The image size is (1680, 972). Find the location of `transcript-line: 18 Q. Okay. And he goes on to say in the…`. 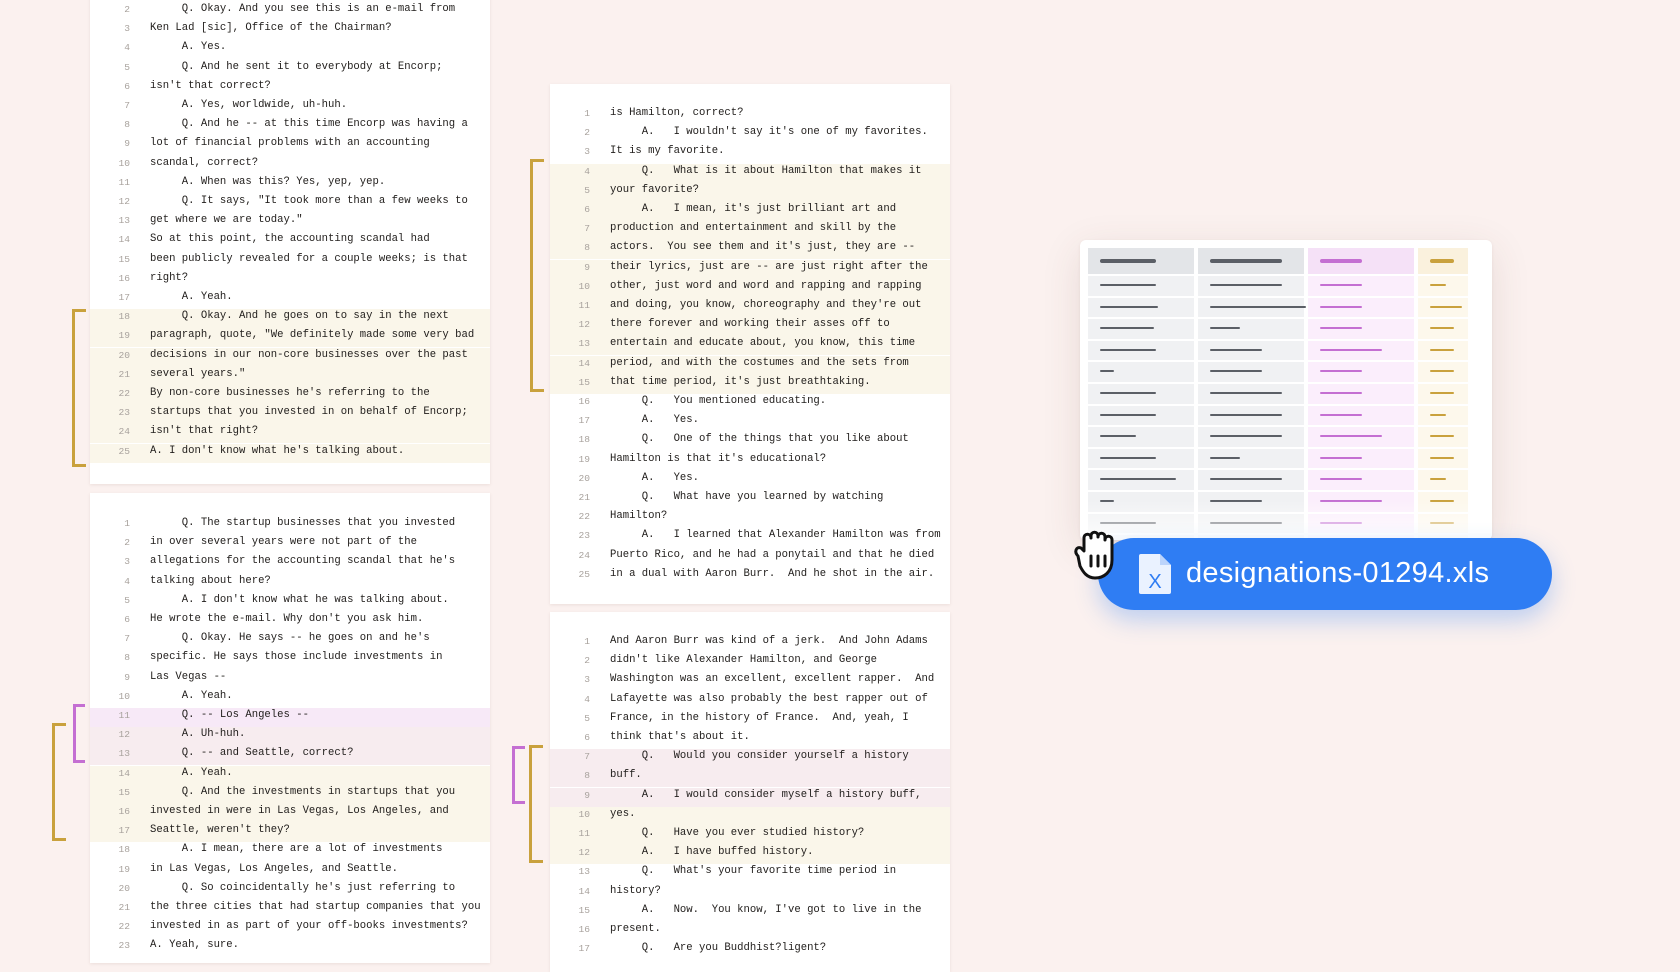

transcript-line: 18 Q. Okay. And he goes on to say in the… is located at coordinates (290, 319).